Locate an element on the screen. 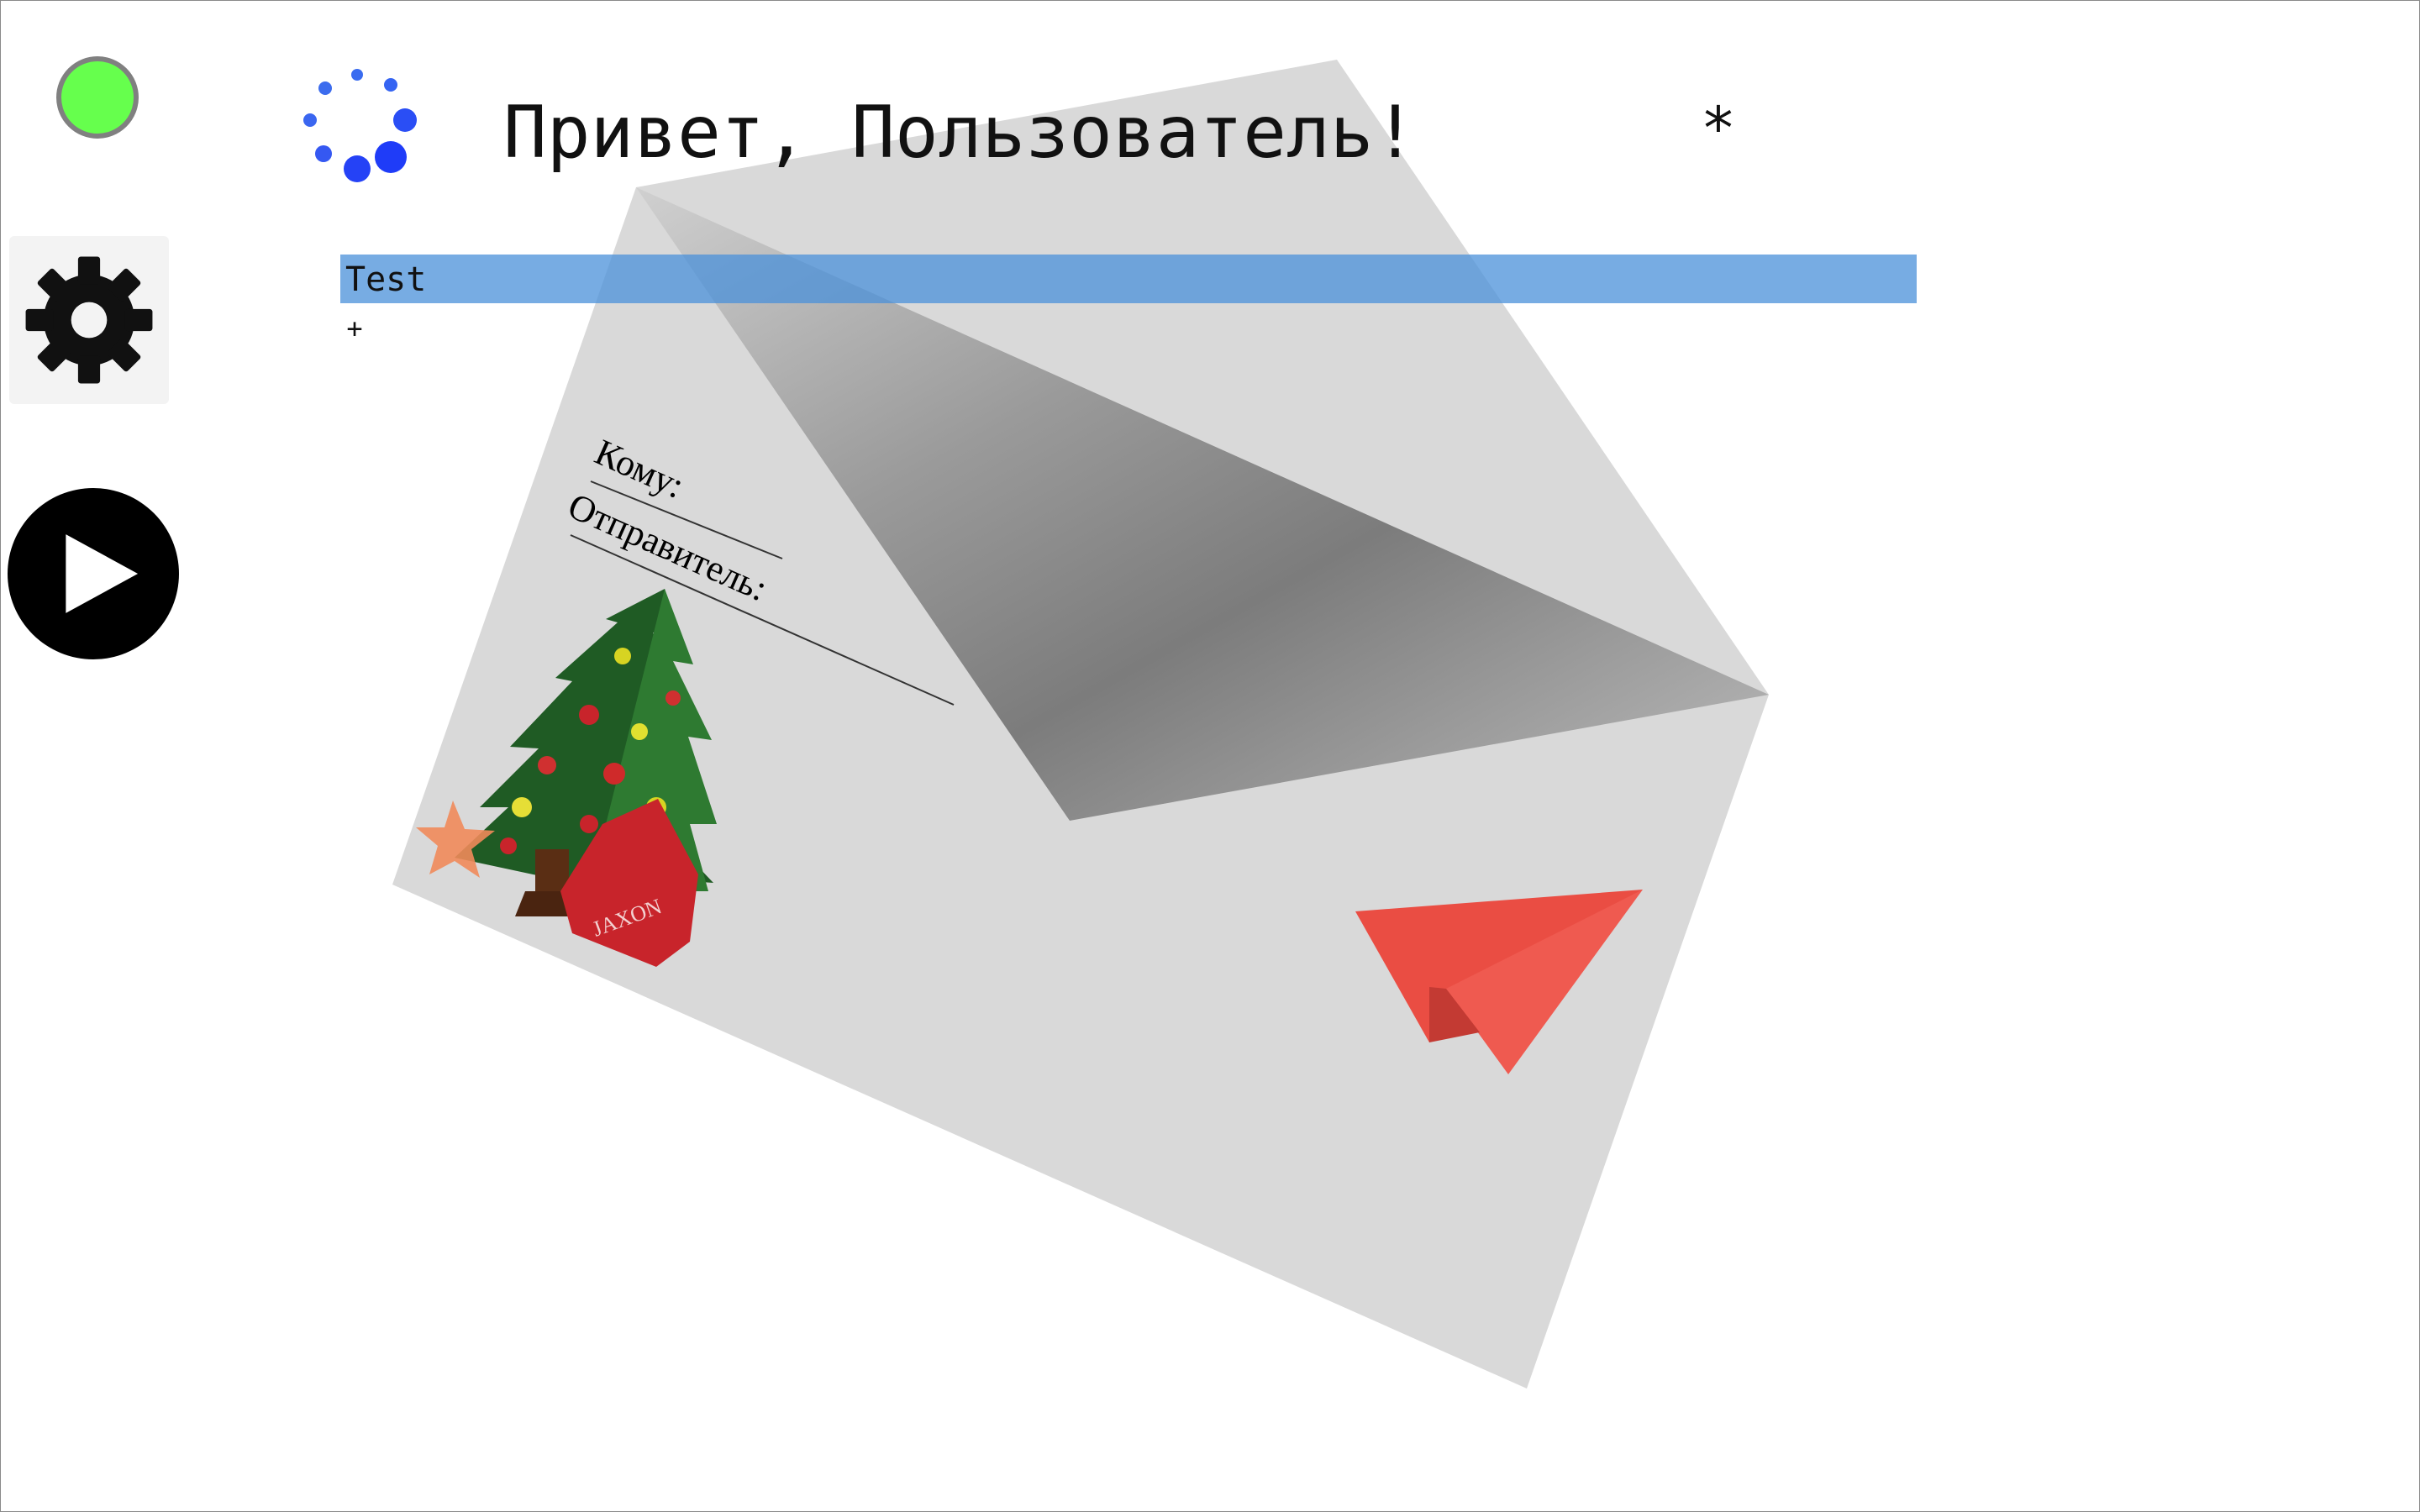  settings-button is located at coordinates (89, 320).